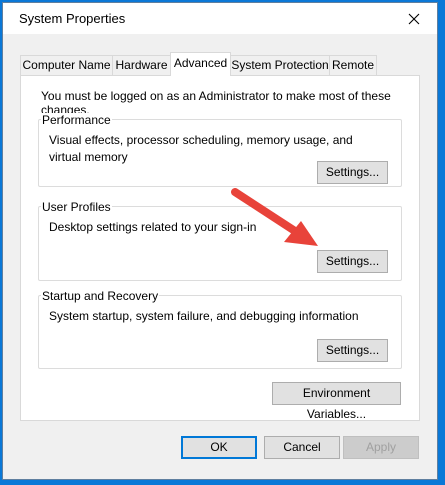 The height and width of the screenshot is (485, 445). Describe the element at coordinates (200, 64) in the screenshot. I see `tab-advanced: Advanced` at that location.